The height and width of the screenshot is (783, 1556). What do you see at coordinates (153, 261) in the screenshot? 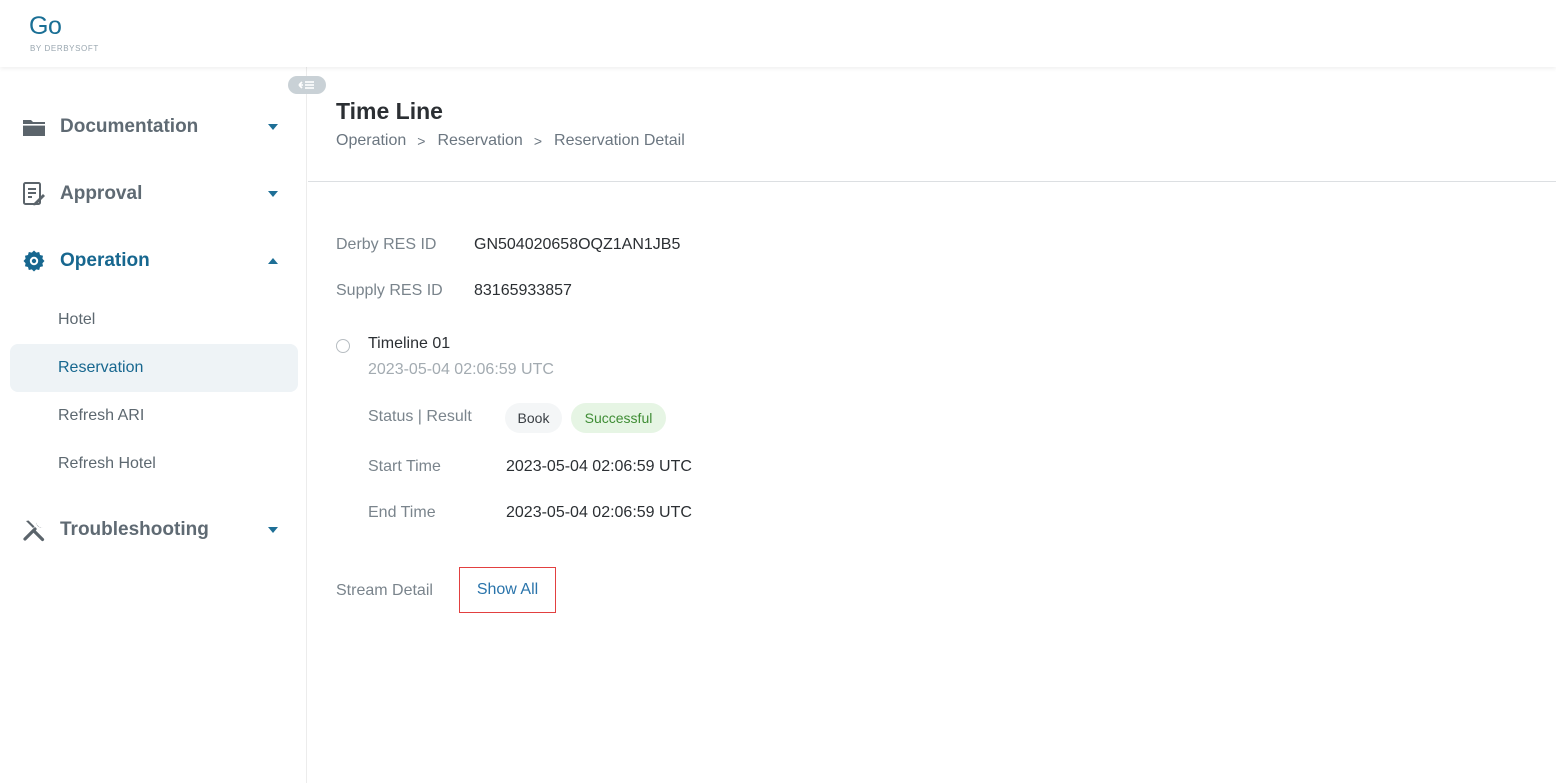
I see `sidebar-item-operation: Operation` at bounding box center [153, 261].